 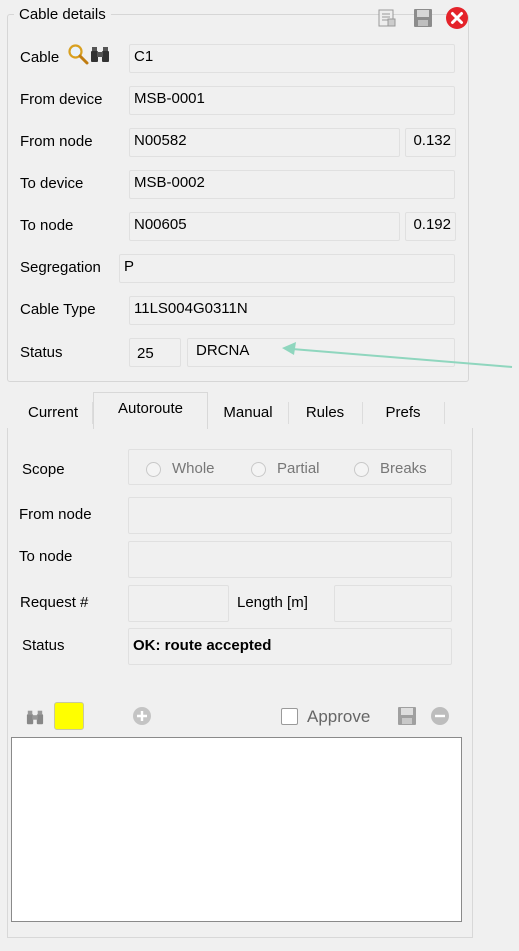 I want to click on color-swatch-button, so click(x=69, y=716).